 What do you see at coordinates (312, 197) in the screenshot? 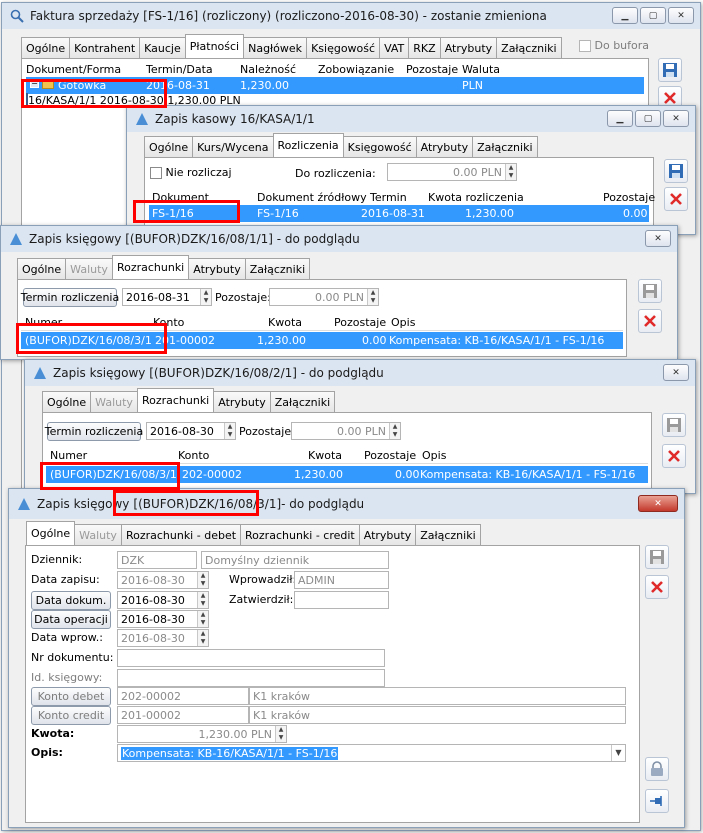
I see `col-dokument-zrodlowy: Dokument źródłowy` at bounding box center [312, 197].